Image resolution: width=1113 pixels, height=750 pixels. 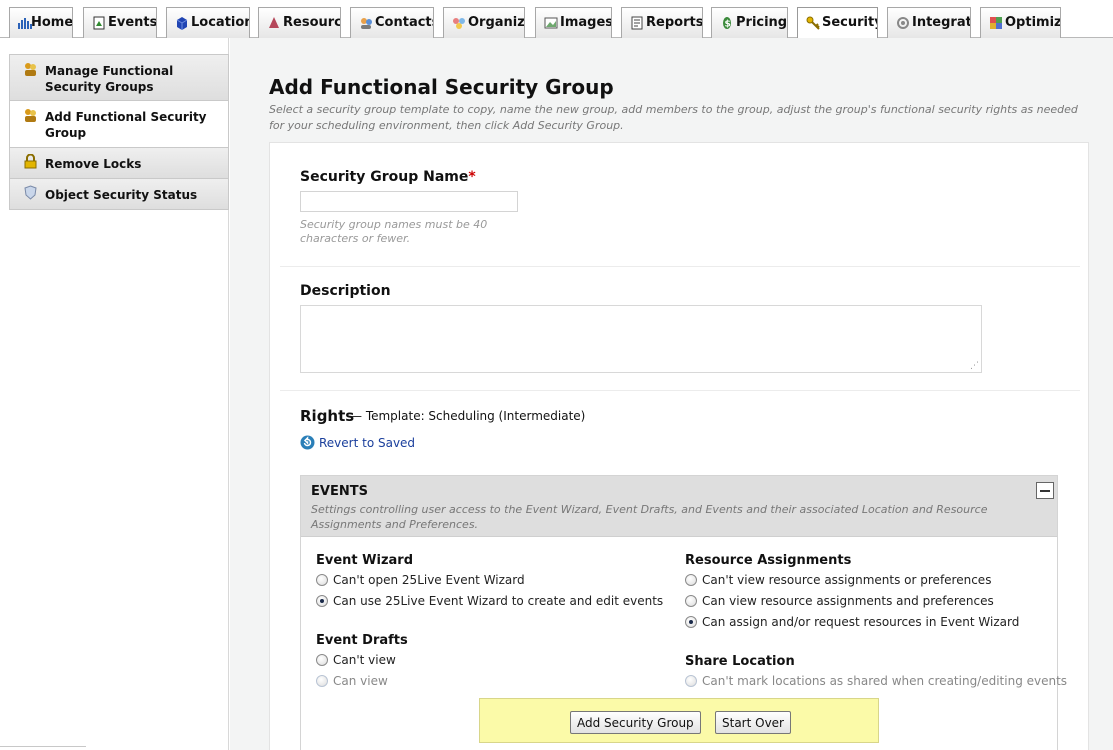 I want to click on contacts-icon, so click(x=366, y=23).